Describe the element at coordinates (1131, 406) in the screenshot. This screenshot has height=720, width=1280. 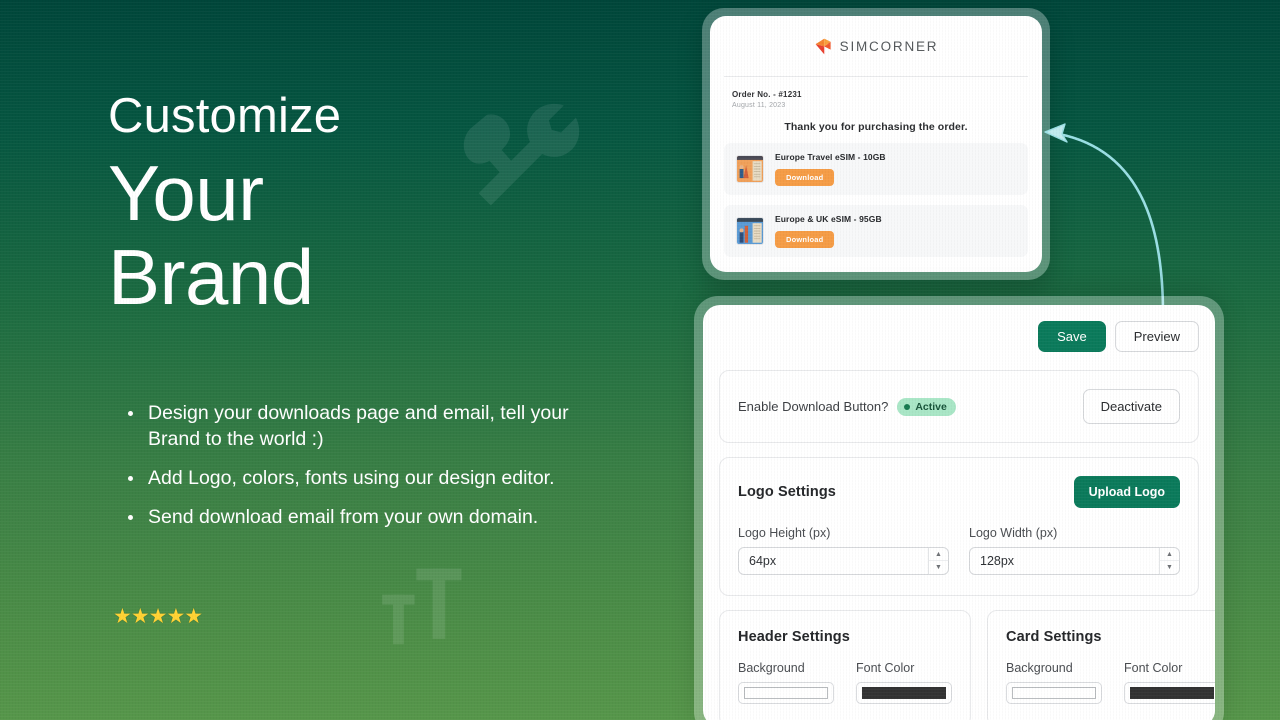
I see `deactivate-button: Deactivate` at that location.